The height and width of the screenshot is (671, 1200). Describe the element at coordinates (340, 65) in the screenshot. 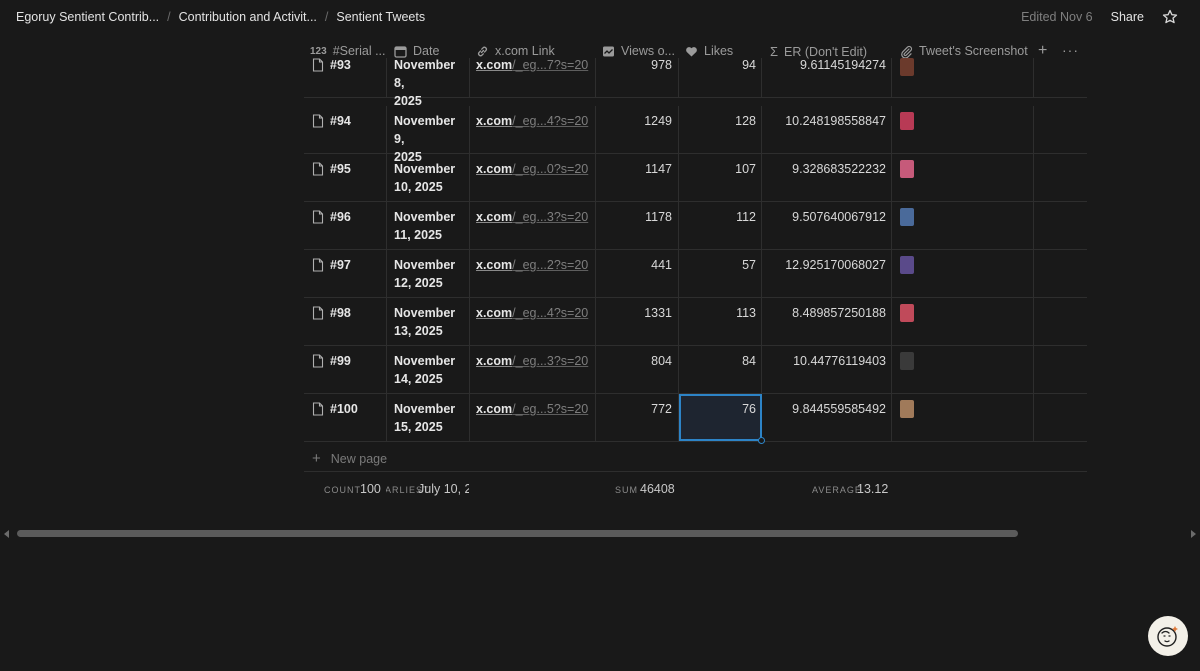

I see `serial-cell: #93` at that location.